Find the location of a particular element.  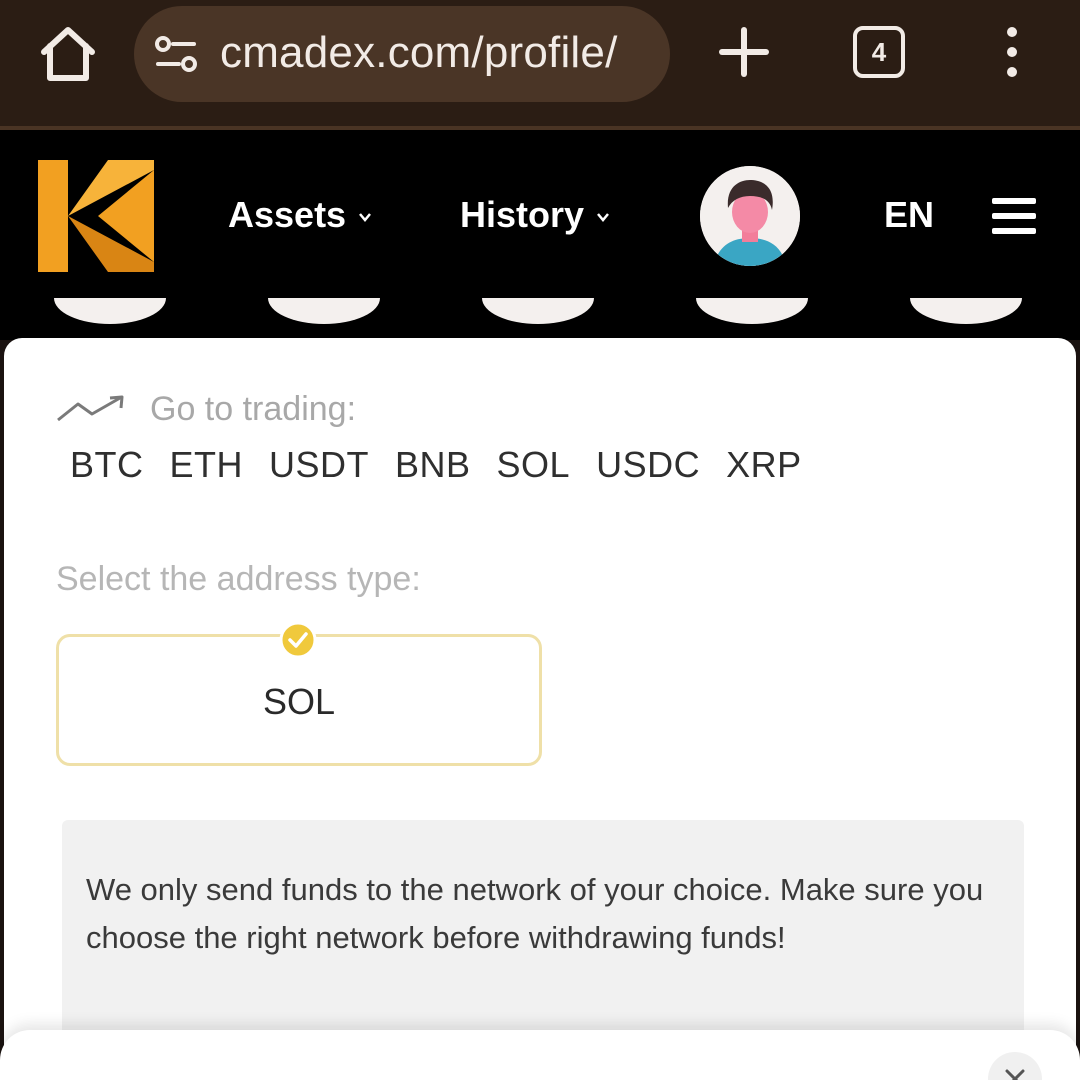

avatar is located at coordinates (750, 216).